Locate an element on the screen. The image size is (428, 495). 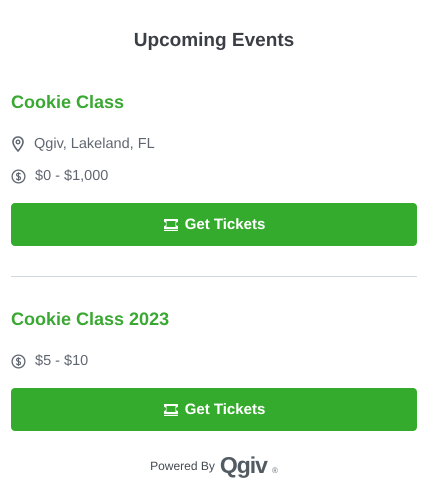
event-title: Cookie Class is located at coordinates (68, 102).